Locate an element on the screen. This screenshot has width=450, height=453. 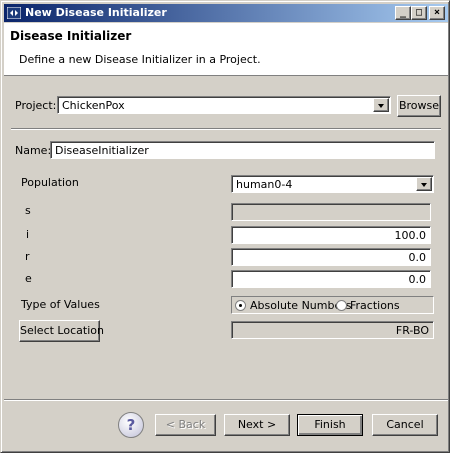
close-button: × is located at coordinates (437, 13).